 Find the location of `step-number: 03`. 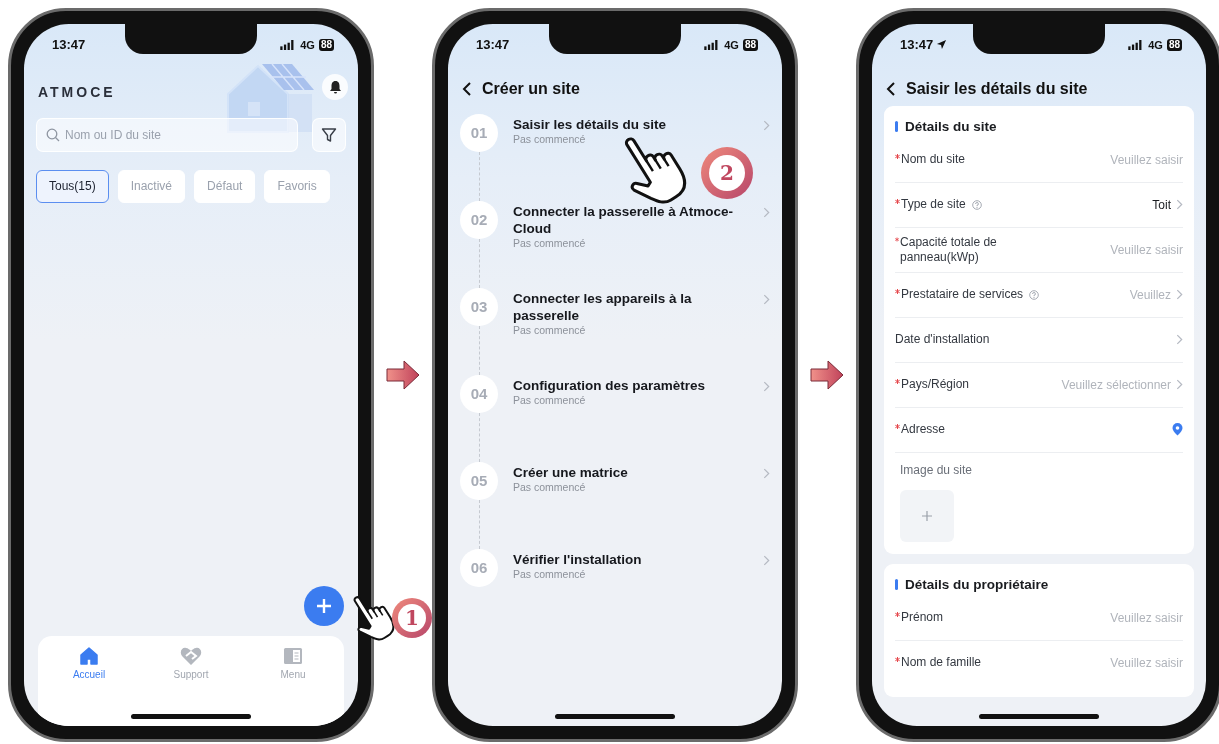

step-number: 03 is located at coordinates (479, 306).